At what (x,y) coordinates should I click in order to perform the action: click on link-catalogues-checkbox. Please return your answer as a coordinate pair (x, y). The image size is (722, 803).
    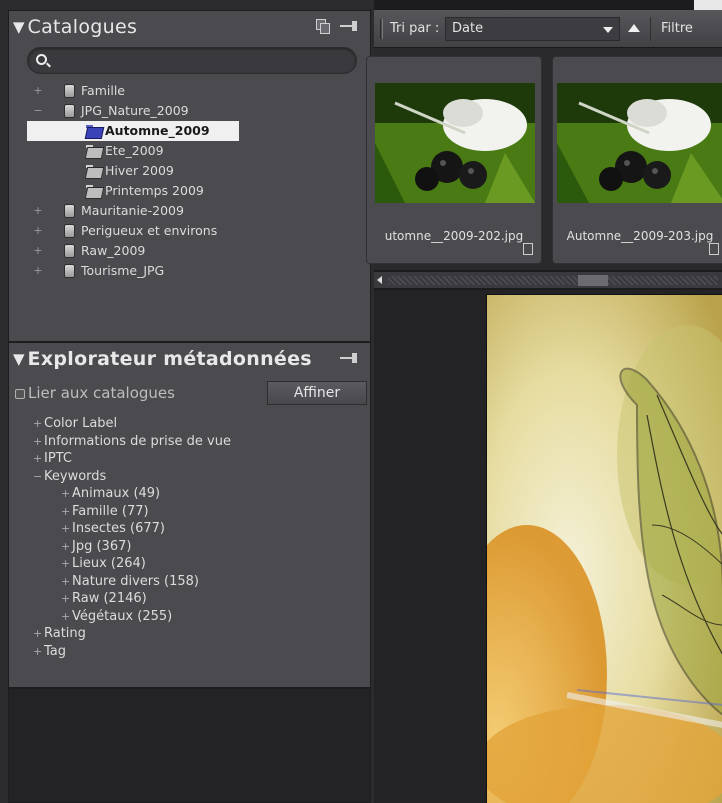
    Looking at the image, I should click on (20, 394).